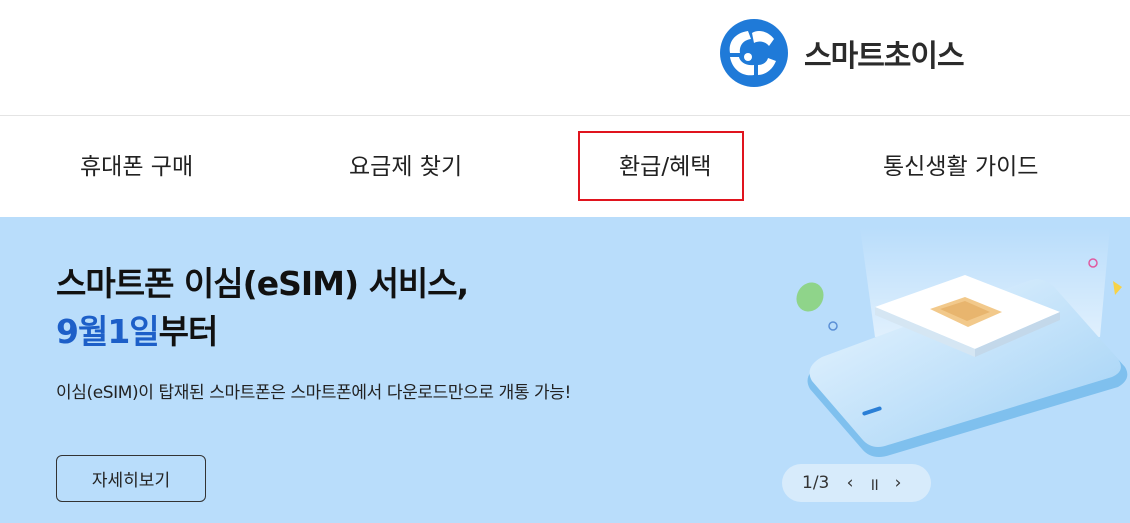  What do you see at coordinates (665, 167) in the screenshot?
I see `nav-item-refund-benefit: 환급/혜택` at bounding box center [665, 167].